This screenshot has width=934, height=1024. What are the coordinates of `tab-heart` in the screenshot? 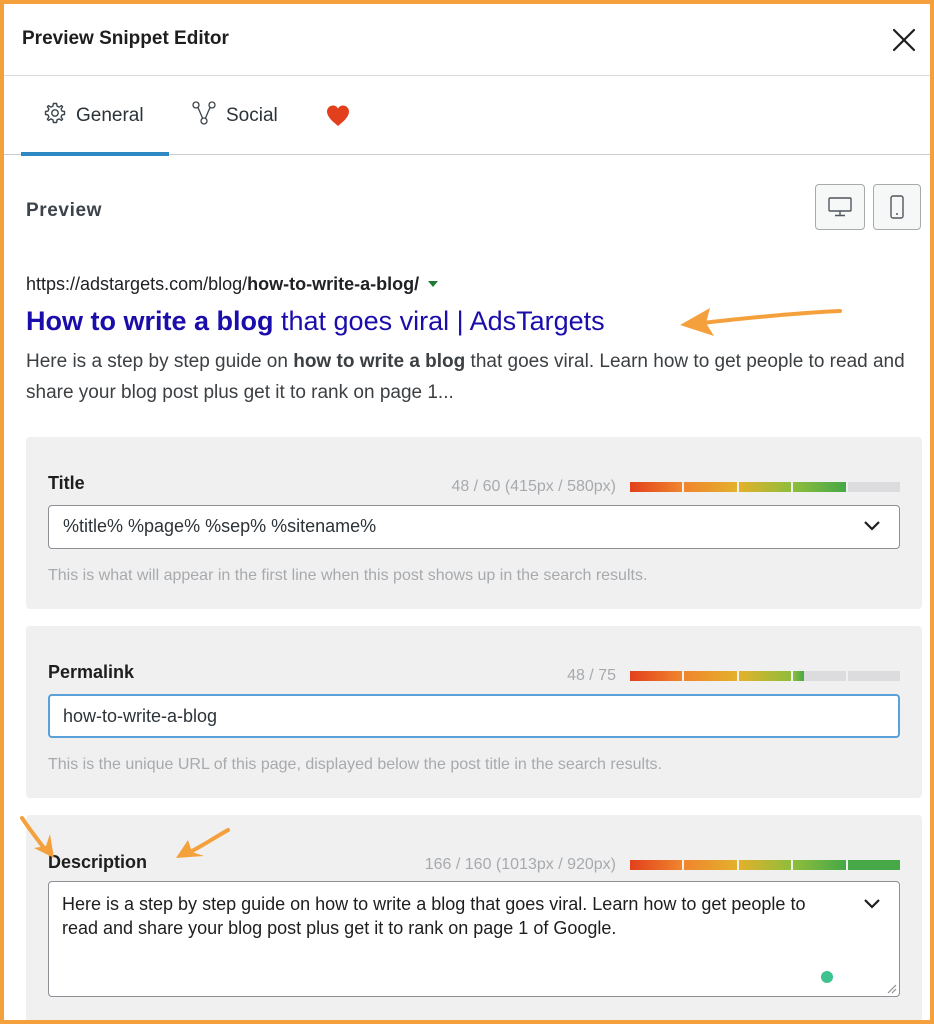 It's located at (338, 116).